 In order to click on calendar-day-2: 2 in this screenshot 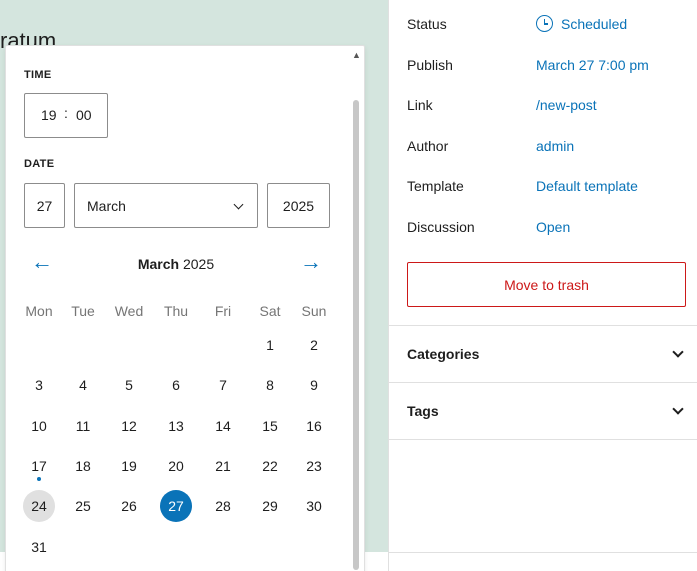, I will do `click(314, 345)`.